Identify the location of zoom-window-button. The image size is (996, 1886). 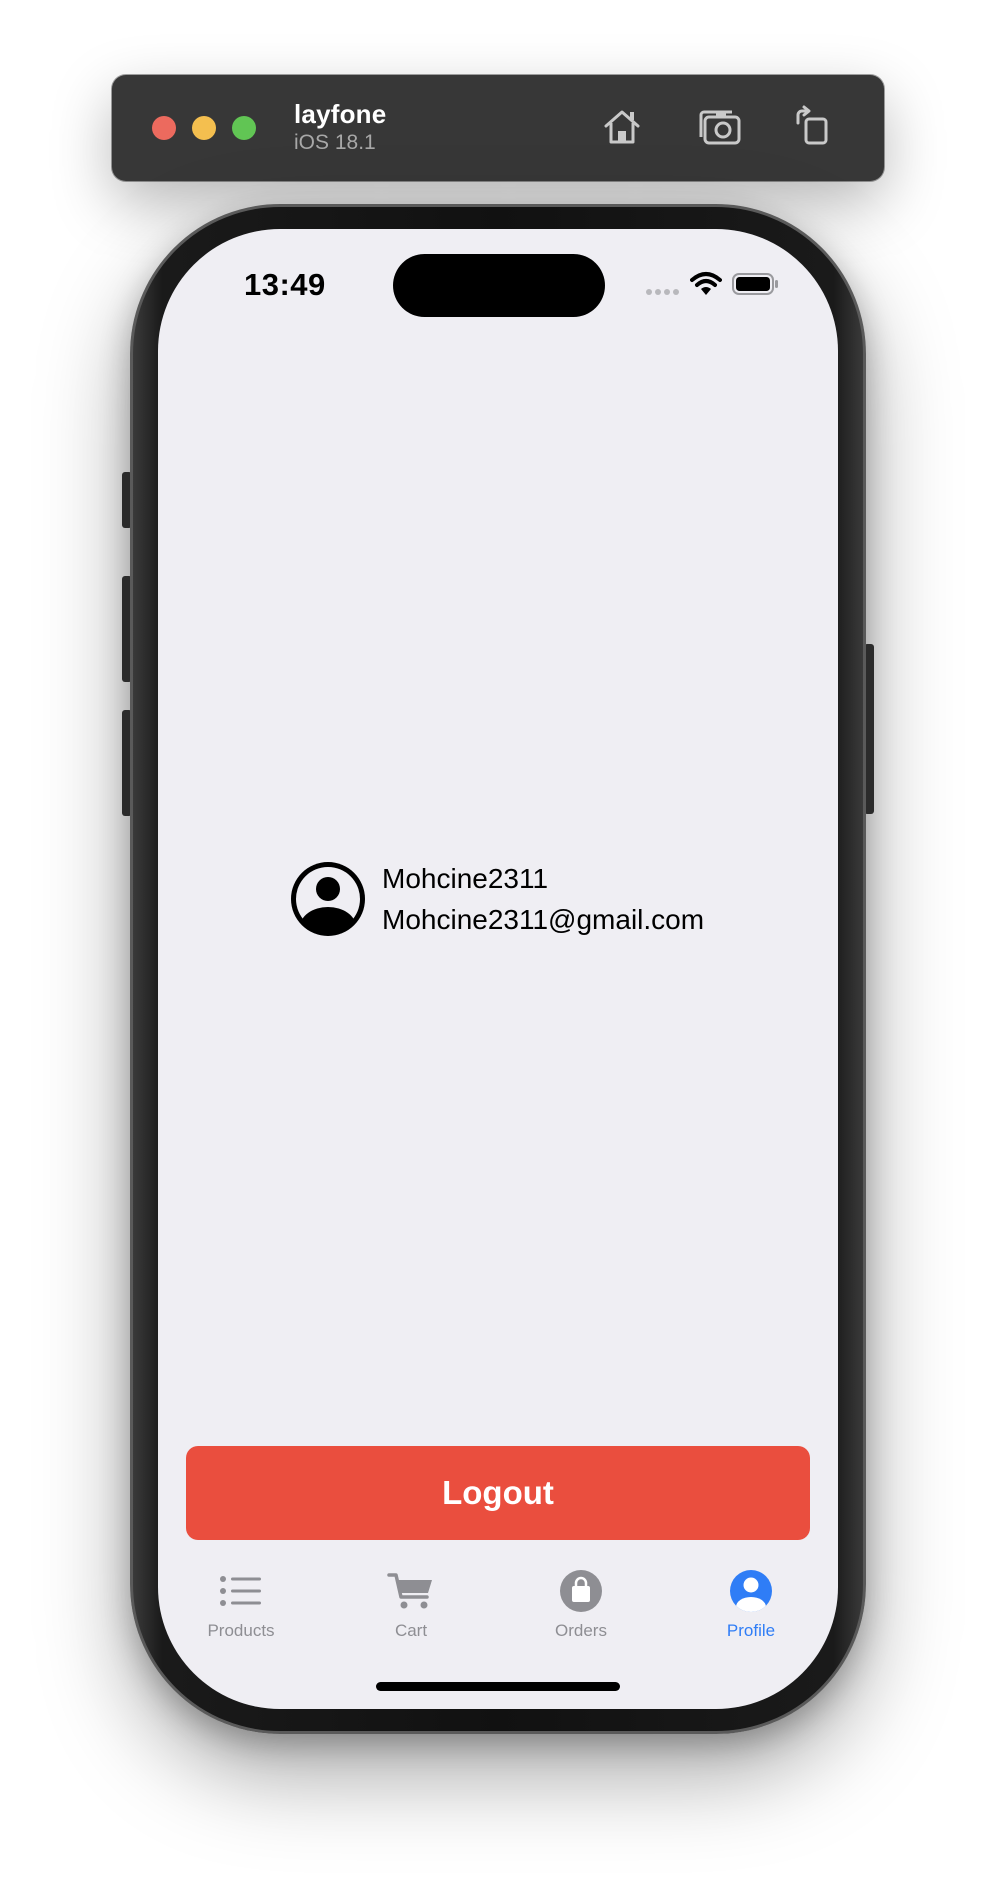
(244, 128).